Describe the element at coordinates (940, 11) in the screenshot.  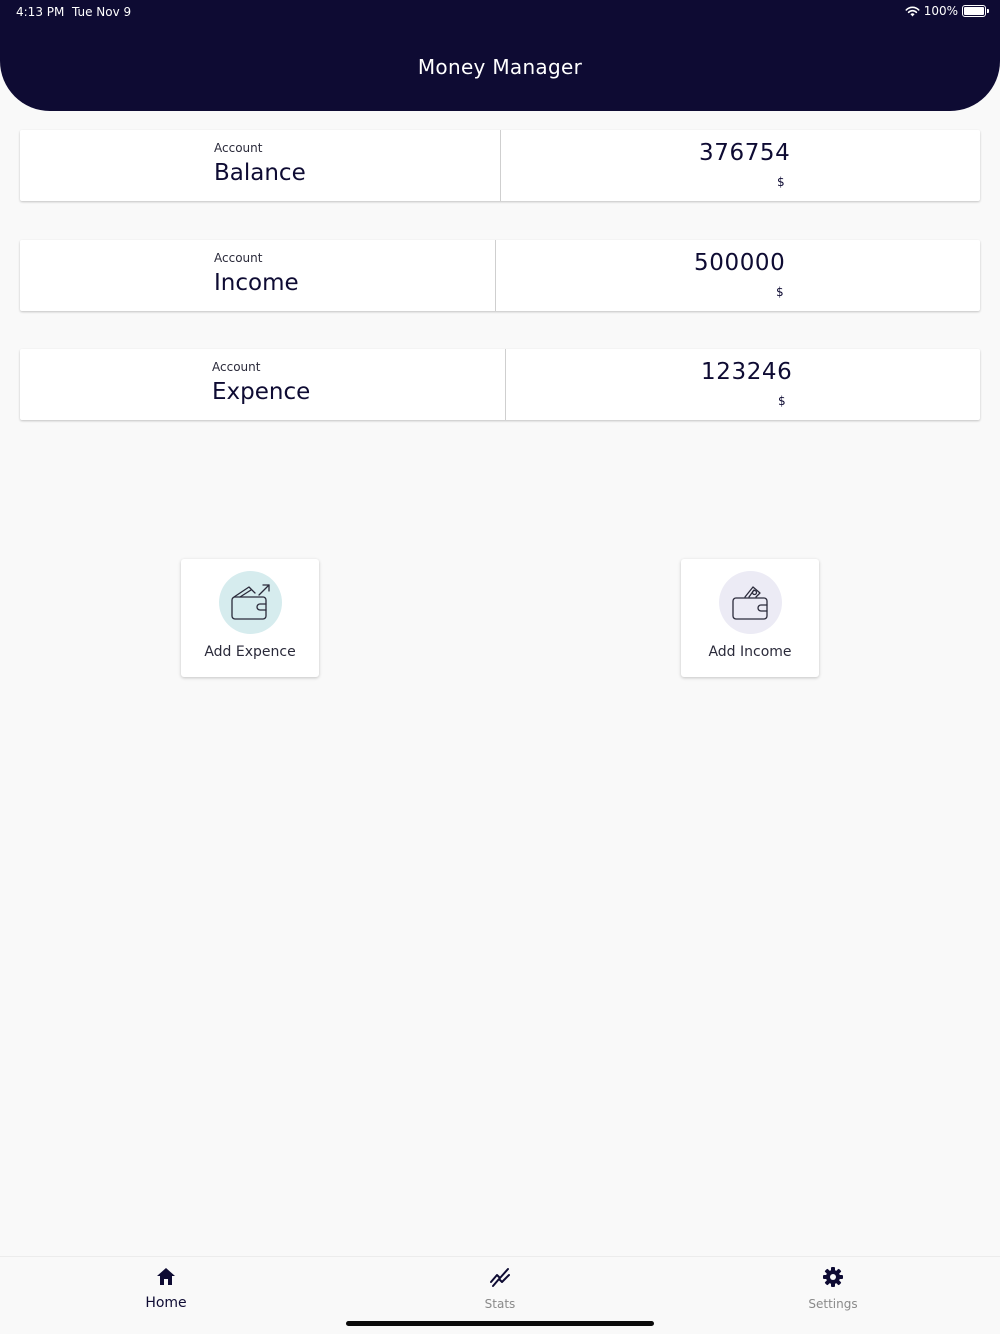
I see `battery-percent: 100%` at that location.